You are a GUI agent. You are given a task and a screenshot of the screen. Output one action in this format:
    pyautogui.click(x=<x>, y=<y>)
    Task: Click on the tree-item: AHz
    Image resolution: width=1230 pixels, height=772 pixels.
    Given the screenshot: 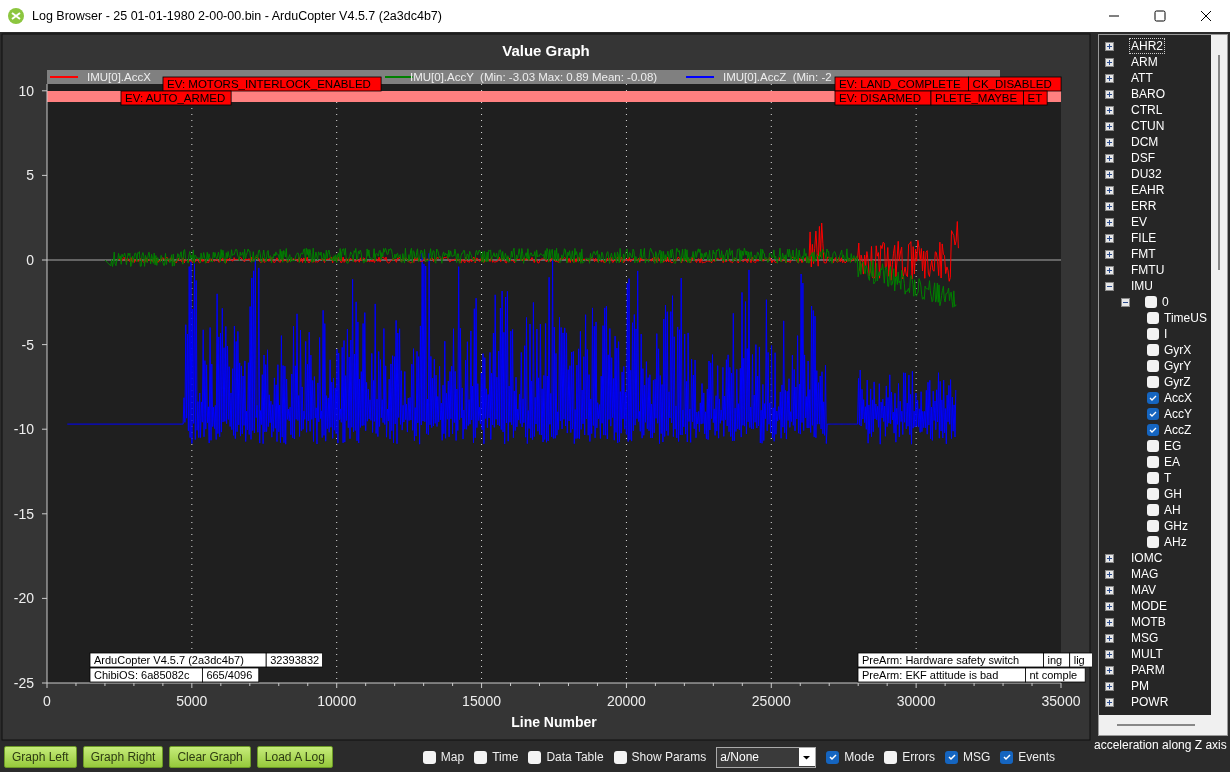 What is the action you would take?
    pyautogui.click(x=1175, y=542)
    